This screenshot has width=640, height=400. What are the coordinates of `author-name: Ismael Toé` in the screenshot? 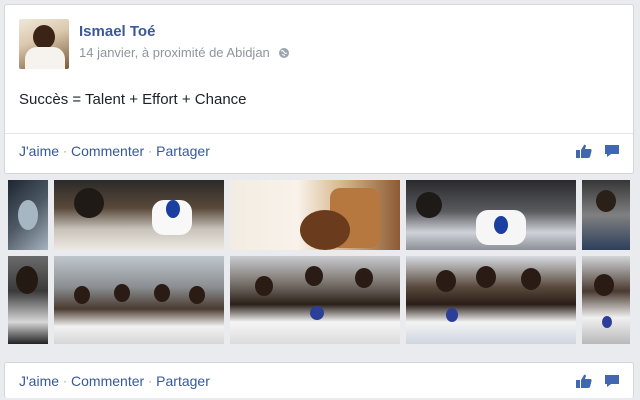 It's located at (184, 32).